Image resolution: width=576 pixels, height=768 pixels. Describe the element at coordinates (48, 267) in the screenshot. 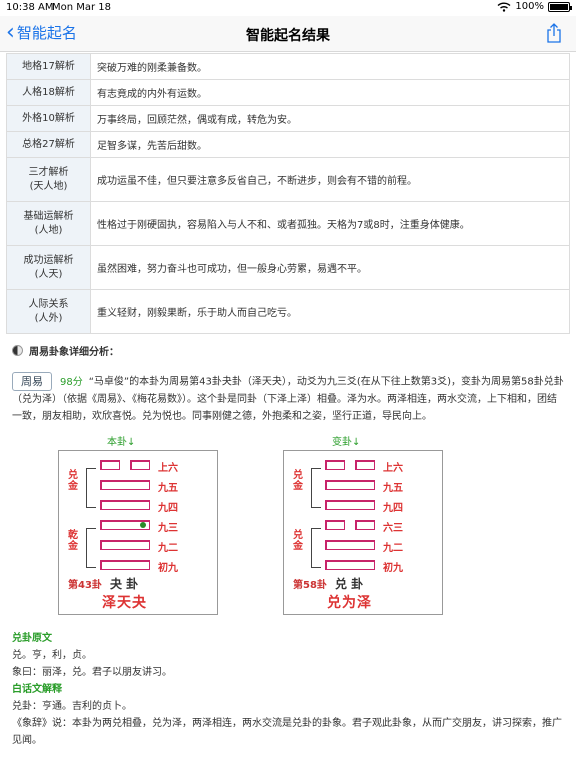

I see `analysis-key: 成功运解析 (人天)` at that location.